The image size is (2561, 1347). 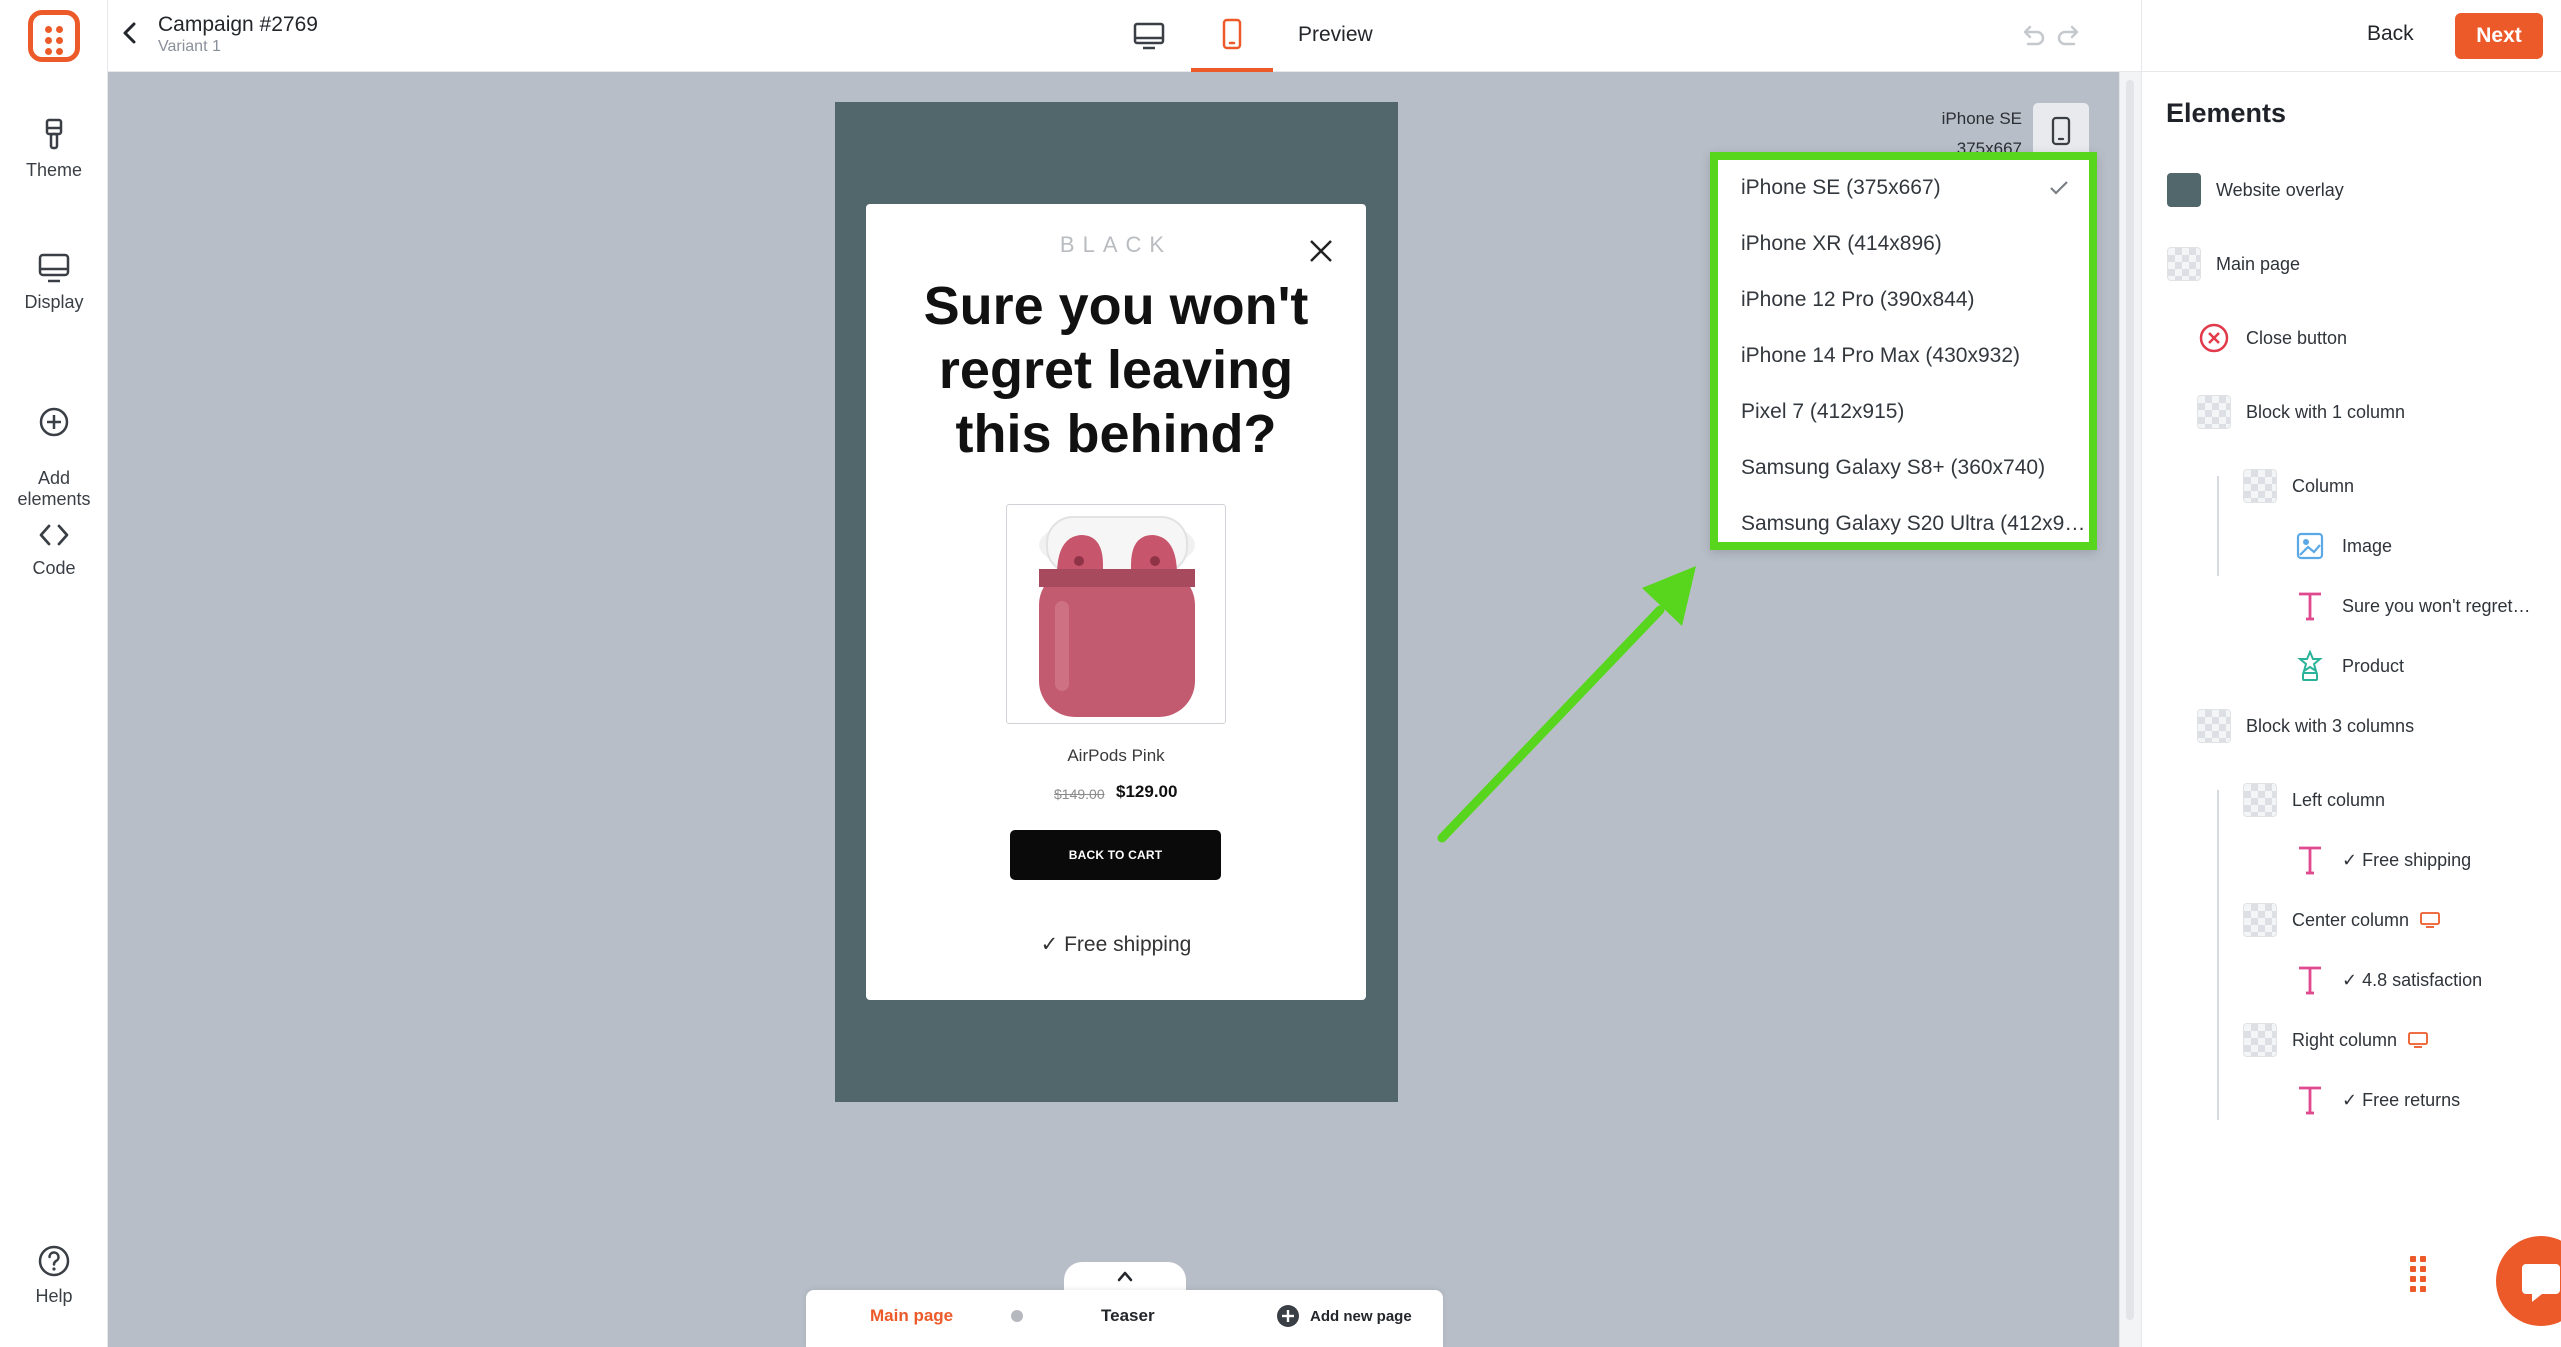 I want to click on mobile-icon, so click(x=1232, y=34).